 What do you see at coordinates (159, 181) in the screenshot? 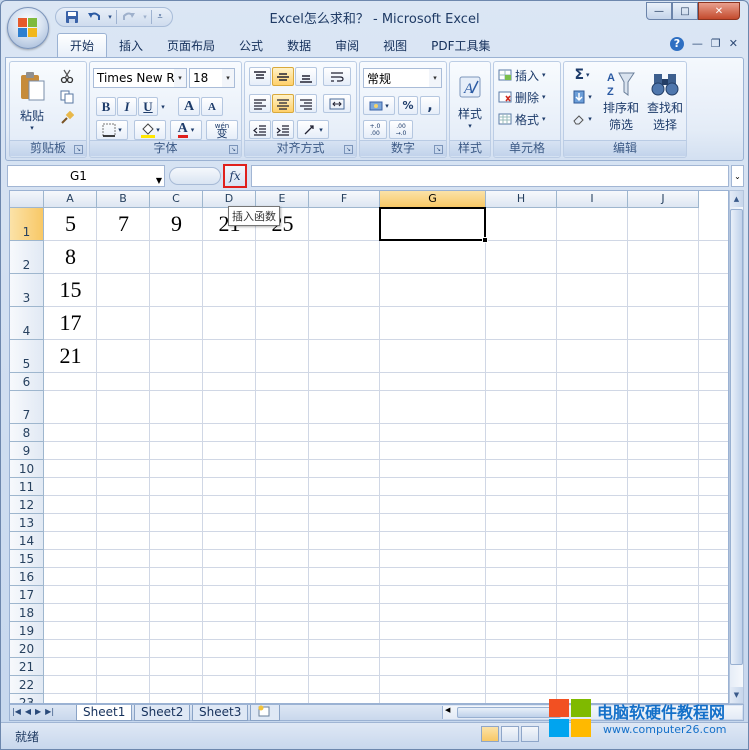
I see `name-box-dropdown-icon: ▼` at bounding box center [159, 181].